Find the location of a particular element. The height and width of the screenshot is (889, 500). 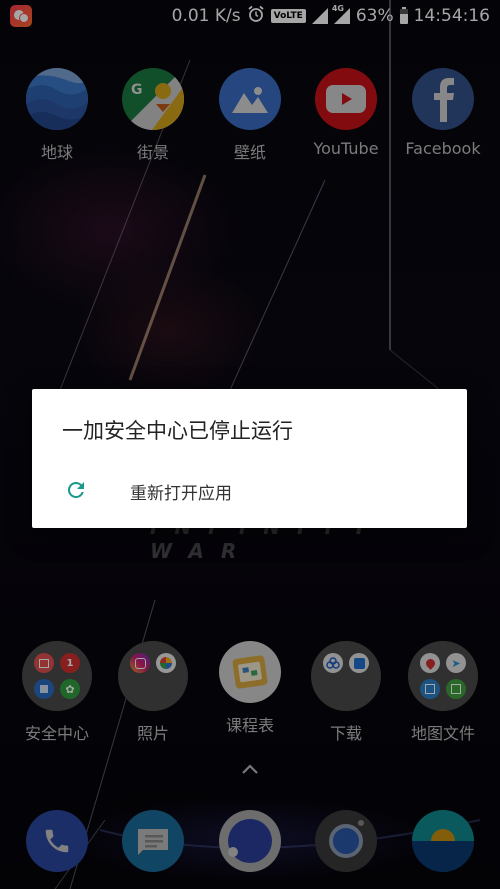

svg-text: G is located at coordinates (137, 90).